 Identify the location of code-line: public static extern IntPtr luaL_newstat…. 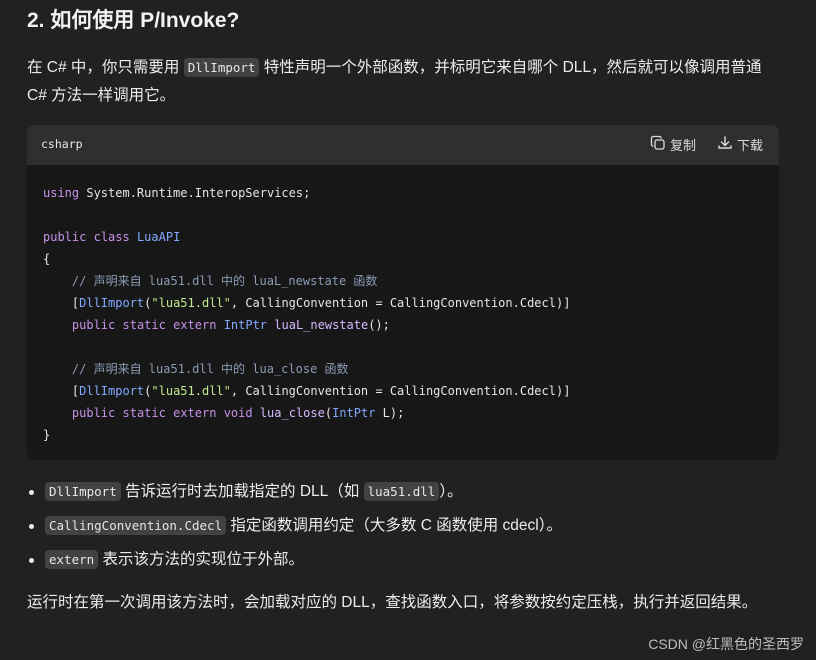
(230, 325).